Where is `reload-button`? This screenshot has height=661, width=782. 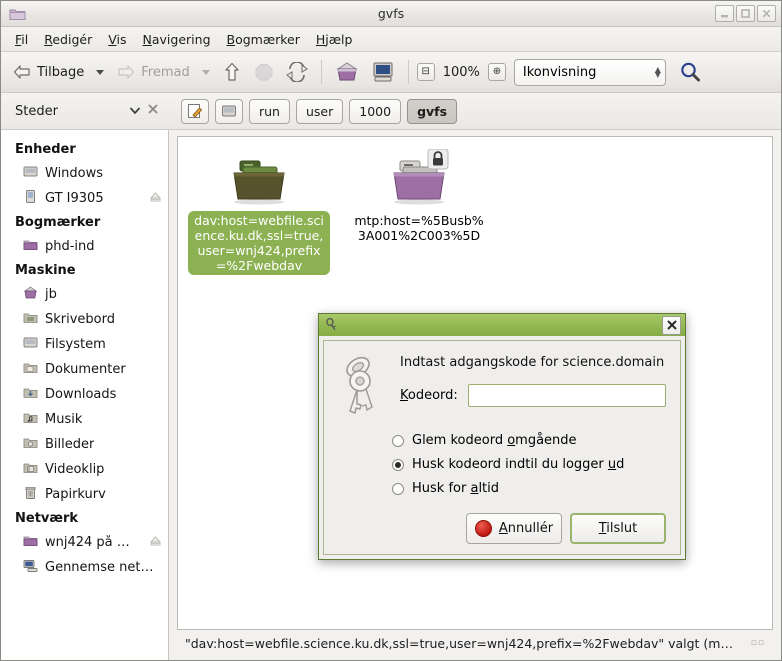 reload-button is located at coordinates (297, 72).